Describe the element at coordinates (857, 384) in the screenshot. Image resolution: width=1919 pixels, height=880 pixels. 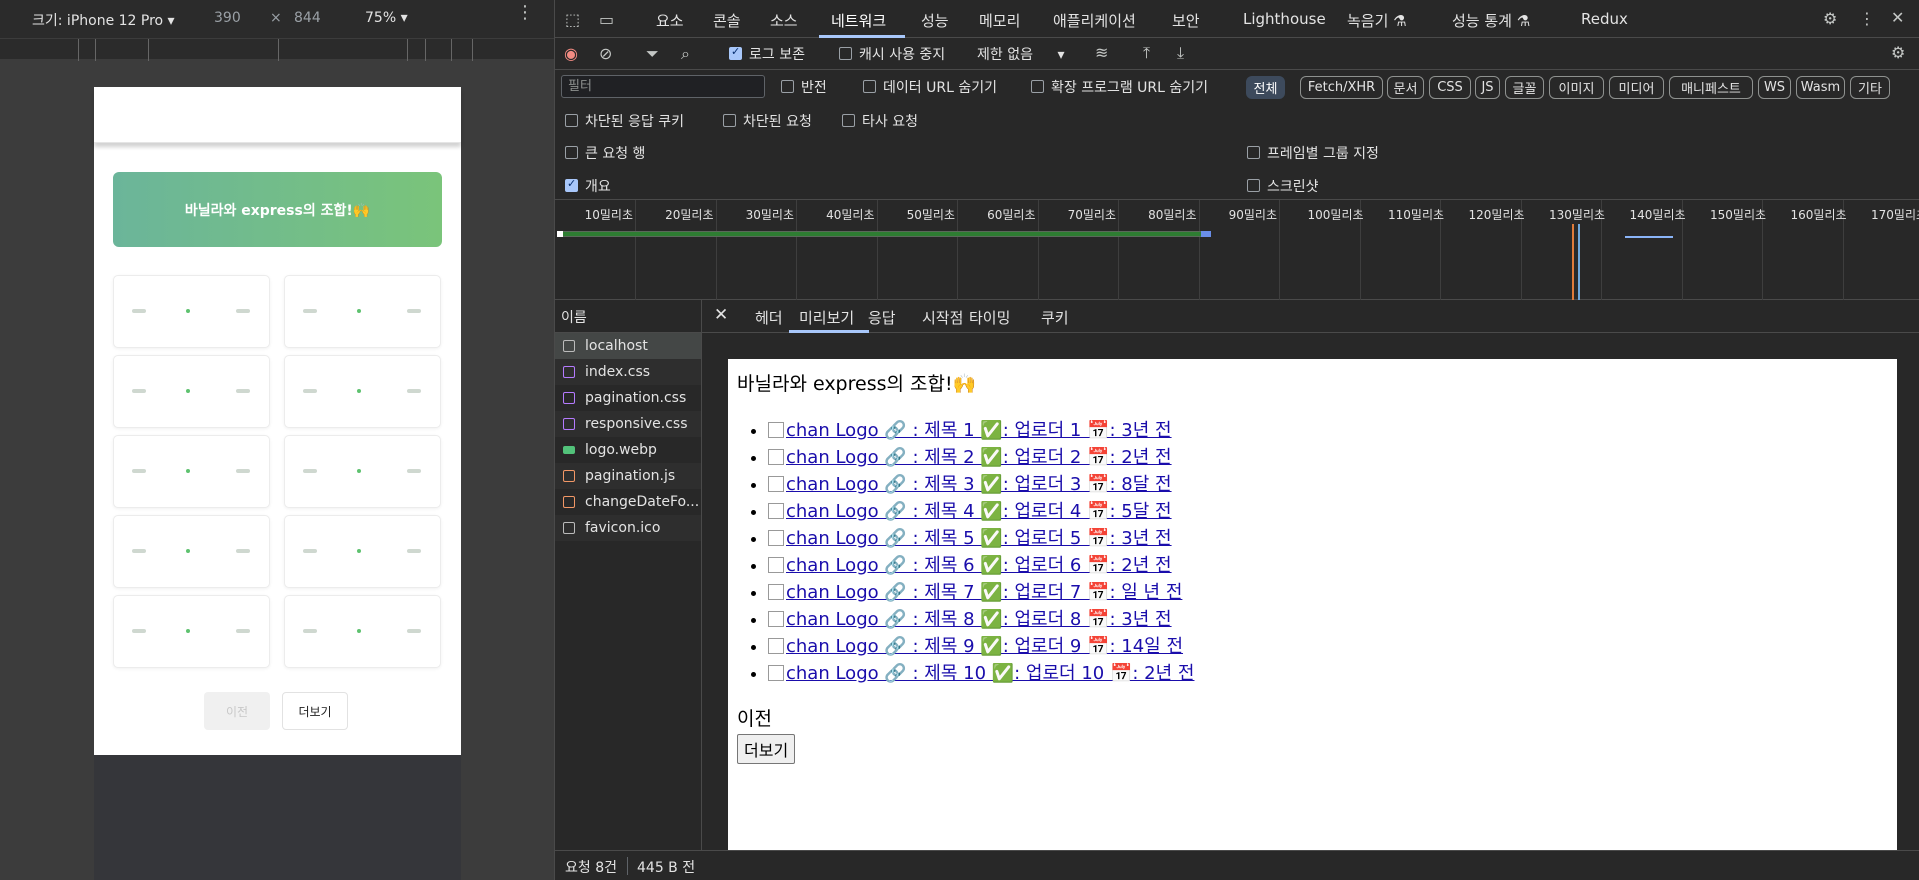
I see `preview-page-title: 바닐라와 express의 조합!🙌` at that location.